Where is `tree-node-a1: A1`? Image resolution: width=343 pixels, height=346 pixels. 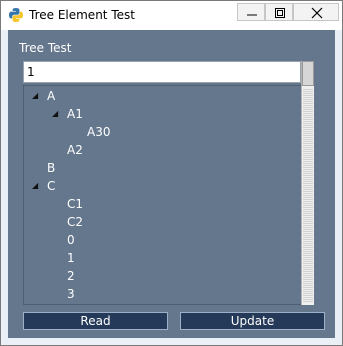 tree-node-a1: A1 is located at coordinates (75, 114).